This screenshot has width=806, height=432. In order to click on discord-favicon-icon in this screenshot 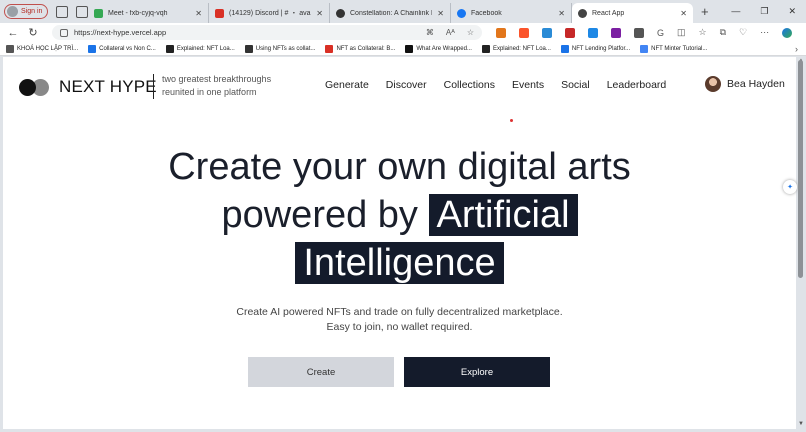, I will do `click(219, 13)`.